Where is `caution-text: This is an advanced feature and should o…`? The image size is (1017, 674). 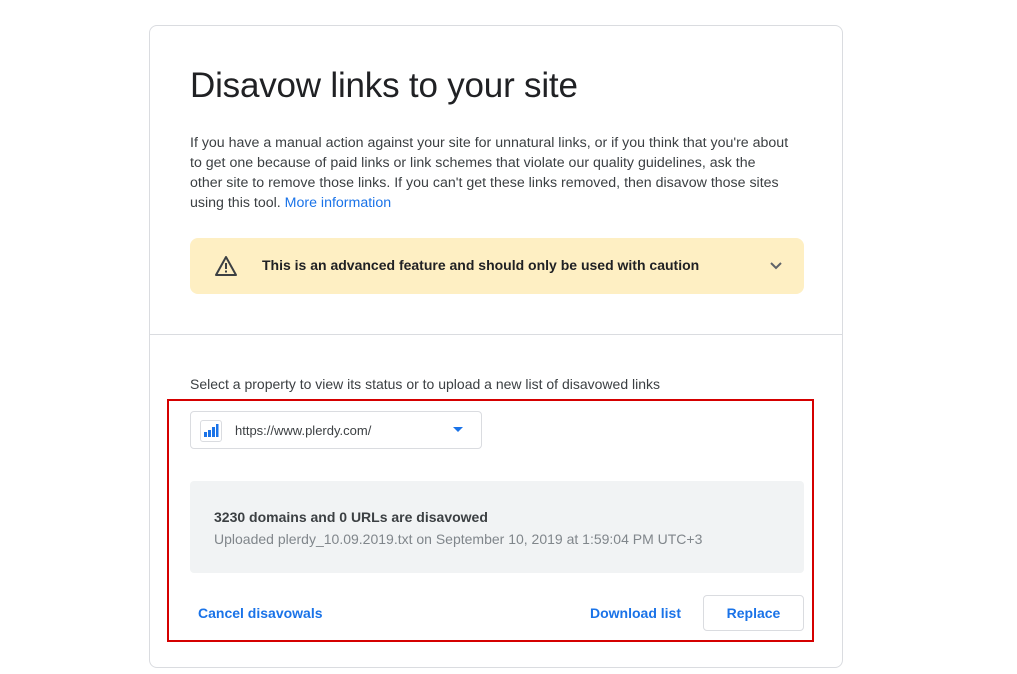
caution-text: This is an advanced feature and should o… is located at coordinates (481, 265).